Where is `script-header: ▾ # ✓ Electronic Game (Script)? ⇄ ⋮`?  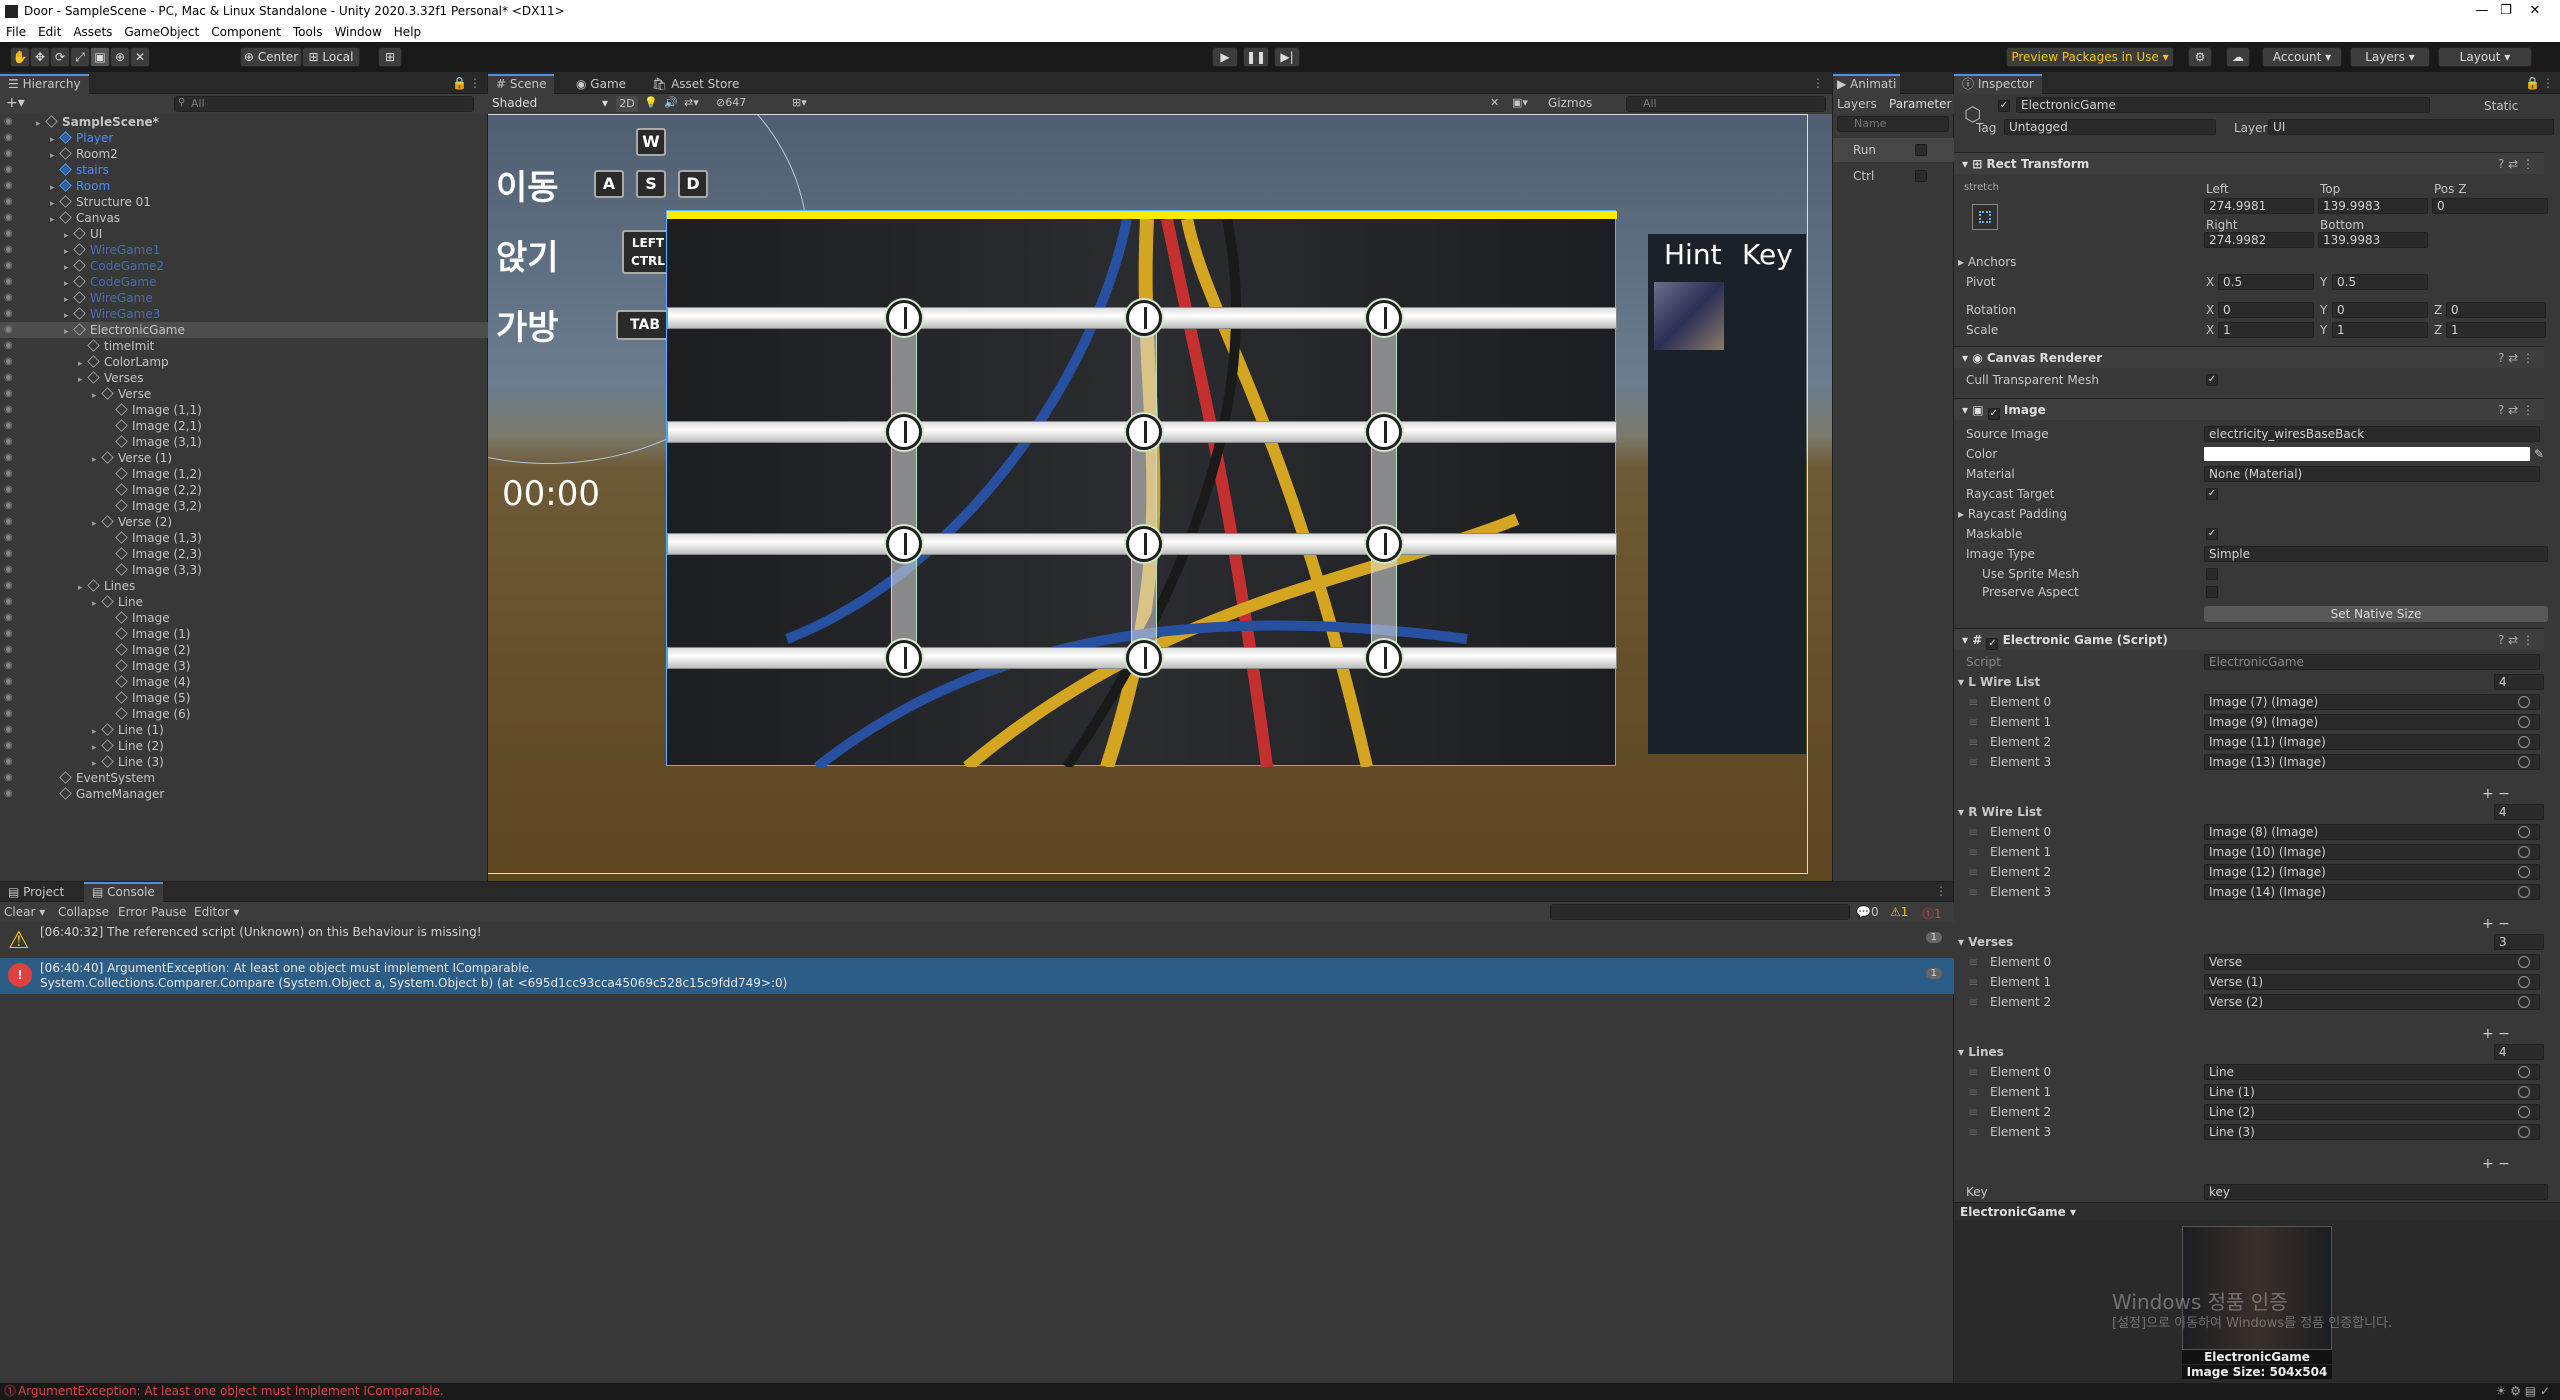
script-header: ▾ # ✓ Electronic Game (Script)? ⇄ ⋮ is located at coordinates (2249, 639).